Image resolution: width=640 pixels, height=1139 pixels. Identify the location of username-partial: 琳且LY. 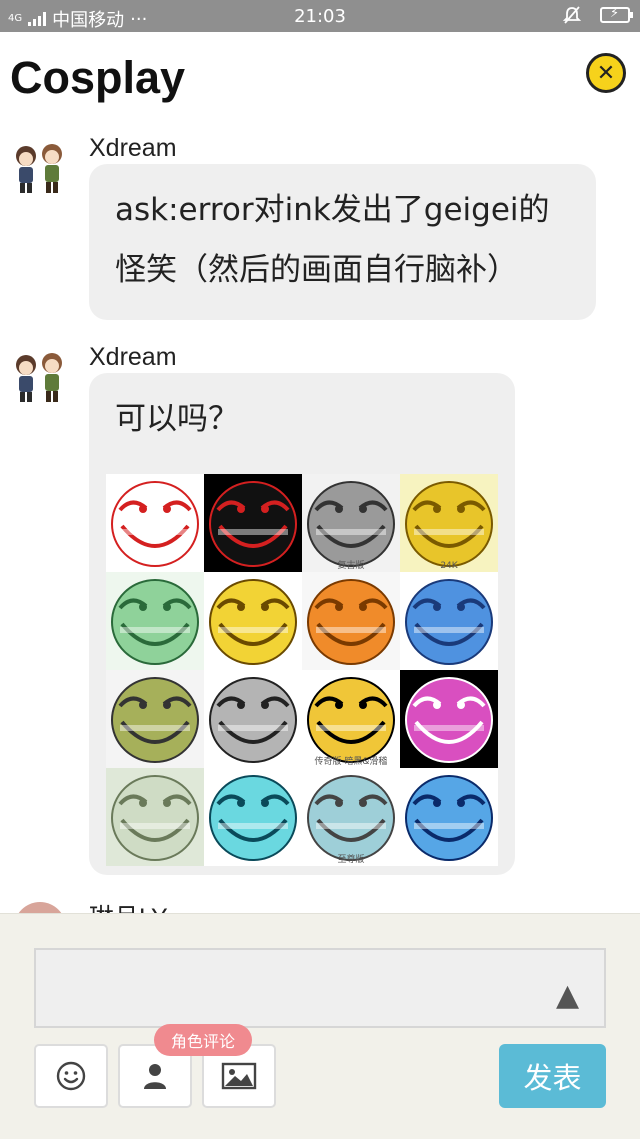
(149, 905).